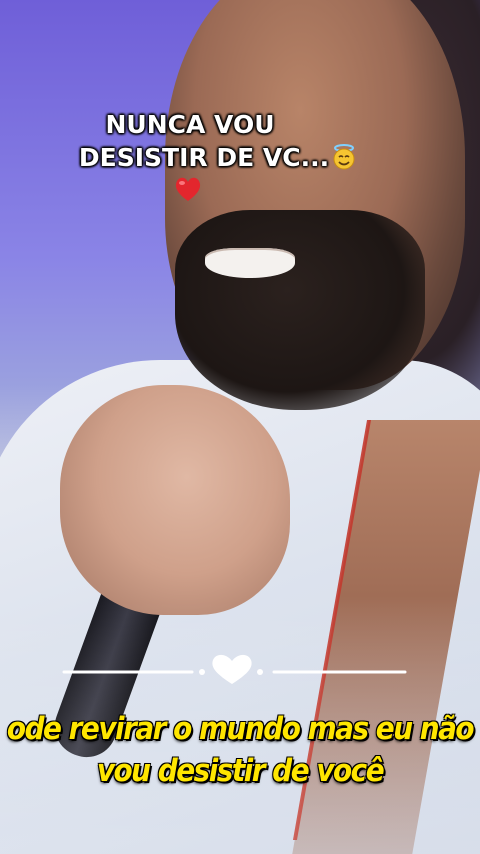  What do you see at coordinates (202, 672) in the screenshot?
I see `divider-dot-left` at bounding box center [202, 672].